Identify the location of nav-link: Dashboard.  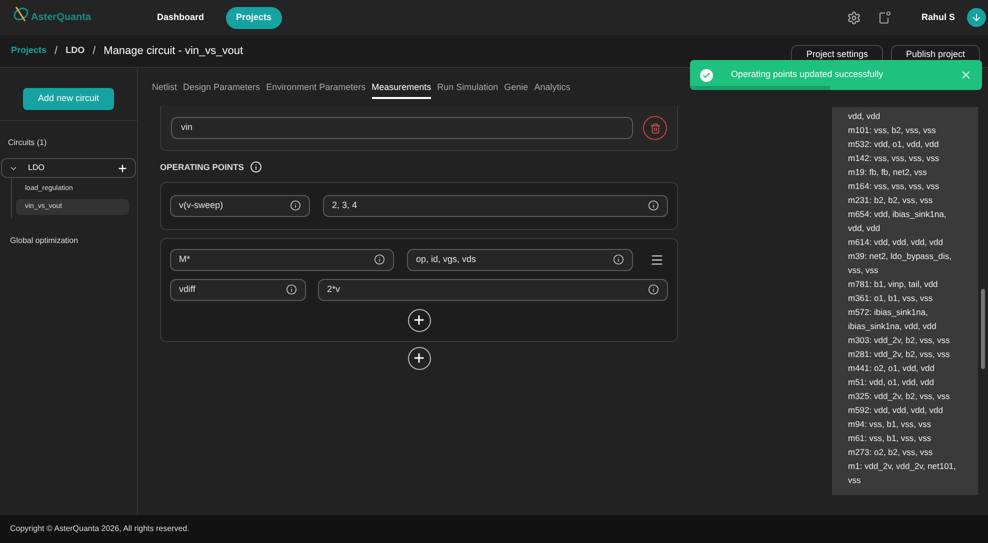
(180, 17).